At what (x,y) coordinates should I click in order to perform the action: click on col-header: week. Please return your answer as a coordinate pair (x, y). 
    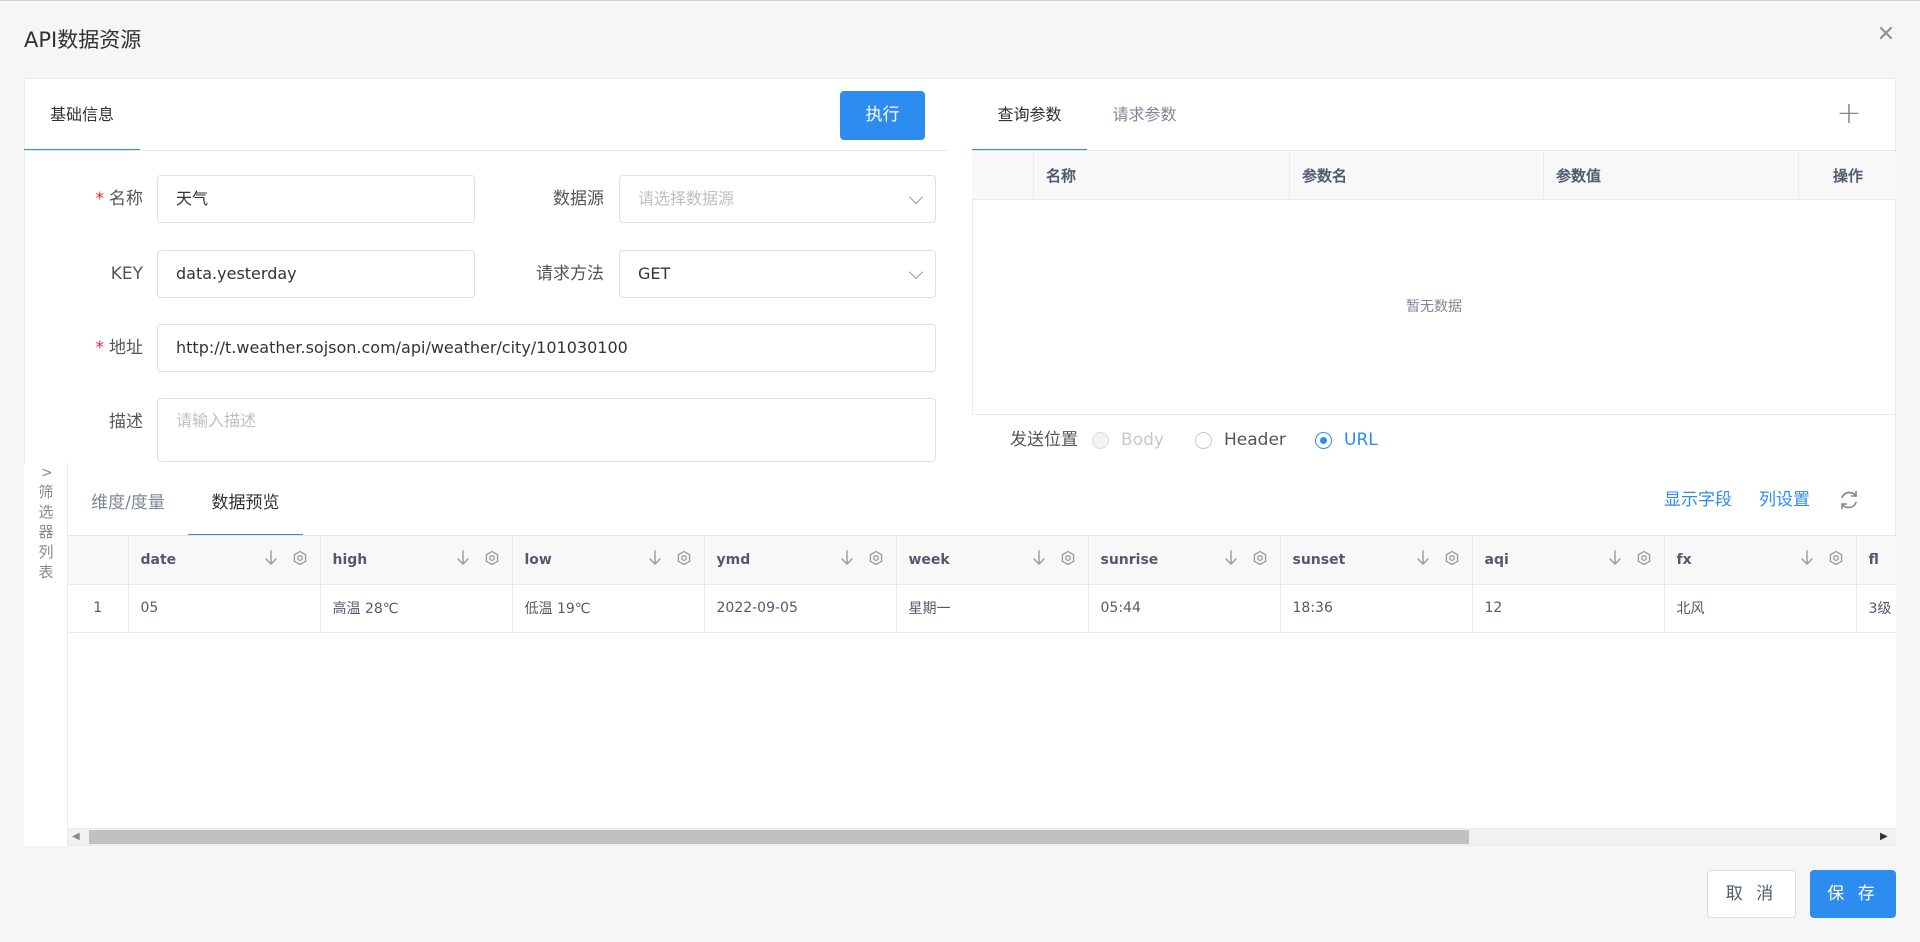
    Looking at the image, I should click on (992, 560).